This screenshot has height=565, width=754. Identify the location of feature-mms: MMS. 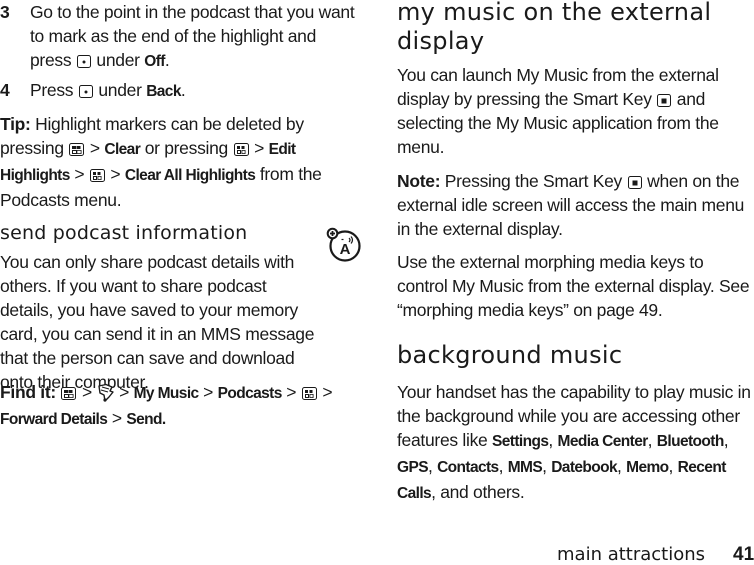
(525, 467).